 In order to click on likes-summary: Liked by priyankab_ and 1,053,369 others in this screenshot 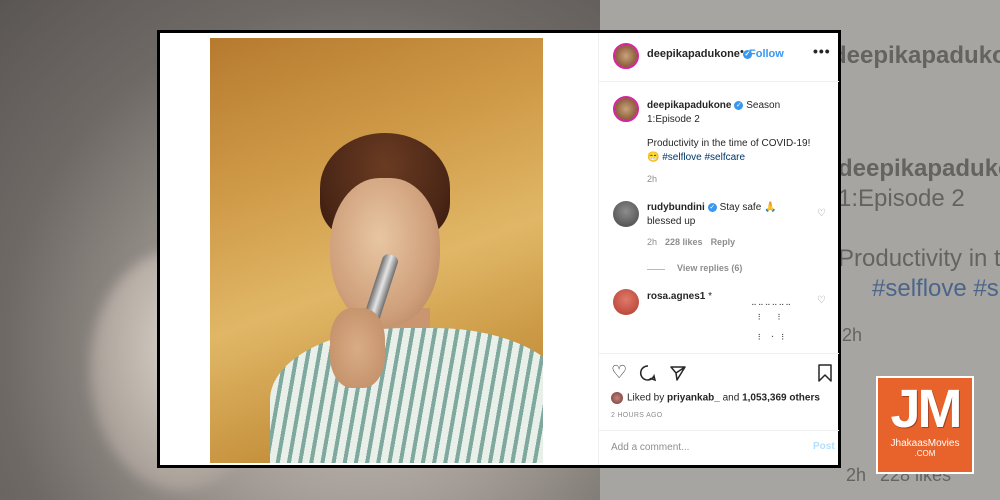, I will do `click(715, 398)`.